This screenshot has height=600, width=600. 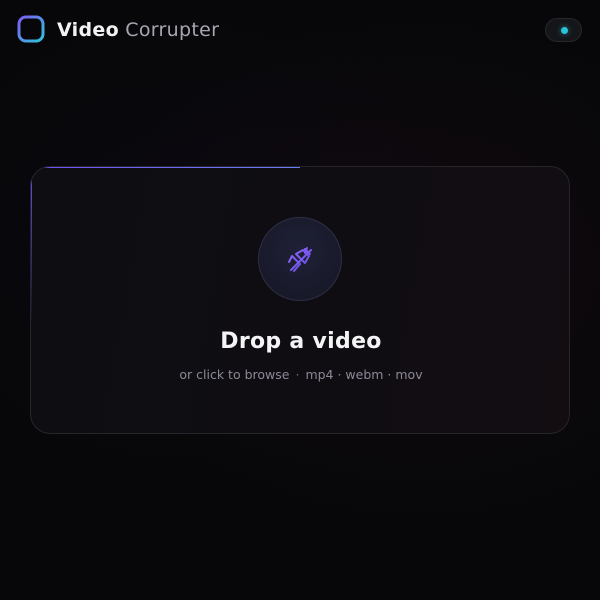 What do you see at coordinates (301, 341) in the screenshot?
I see `dropzone-title: Drop a video` at bounding box center [301, 341].